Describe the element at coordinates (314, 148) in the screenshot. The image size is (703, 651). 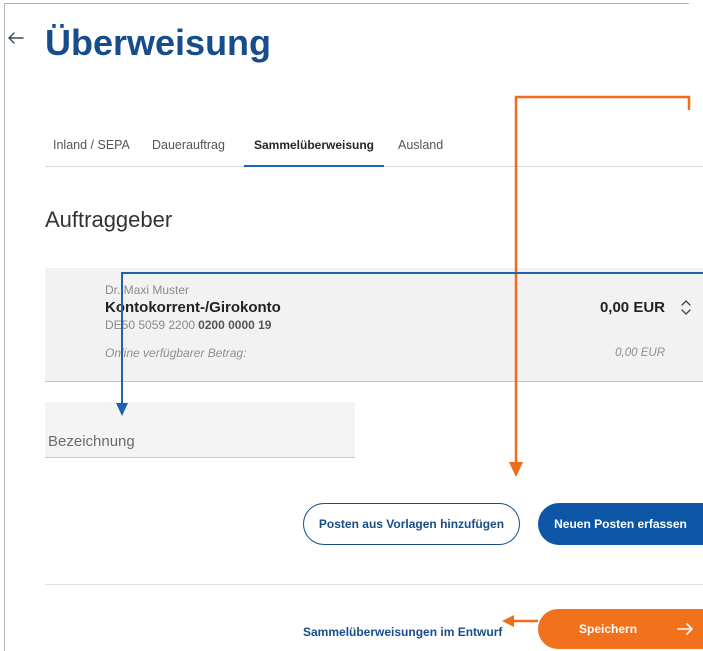
I see `tab-sammelueberweisung: Sammelüberweisung` at that location.